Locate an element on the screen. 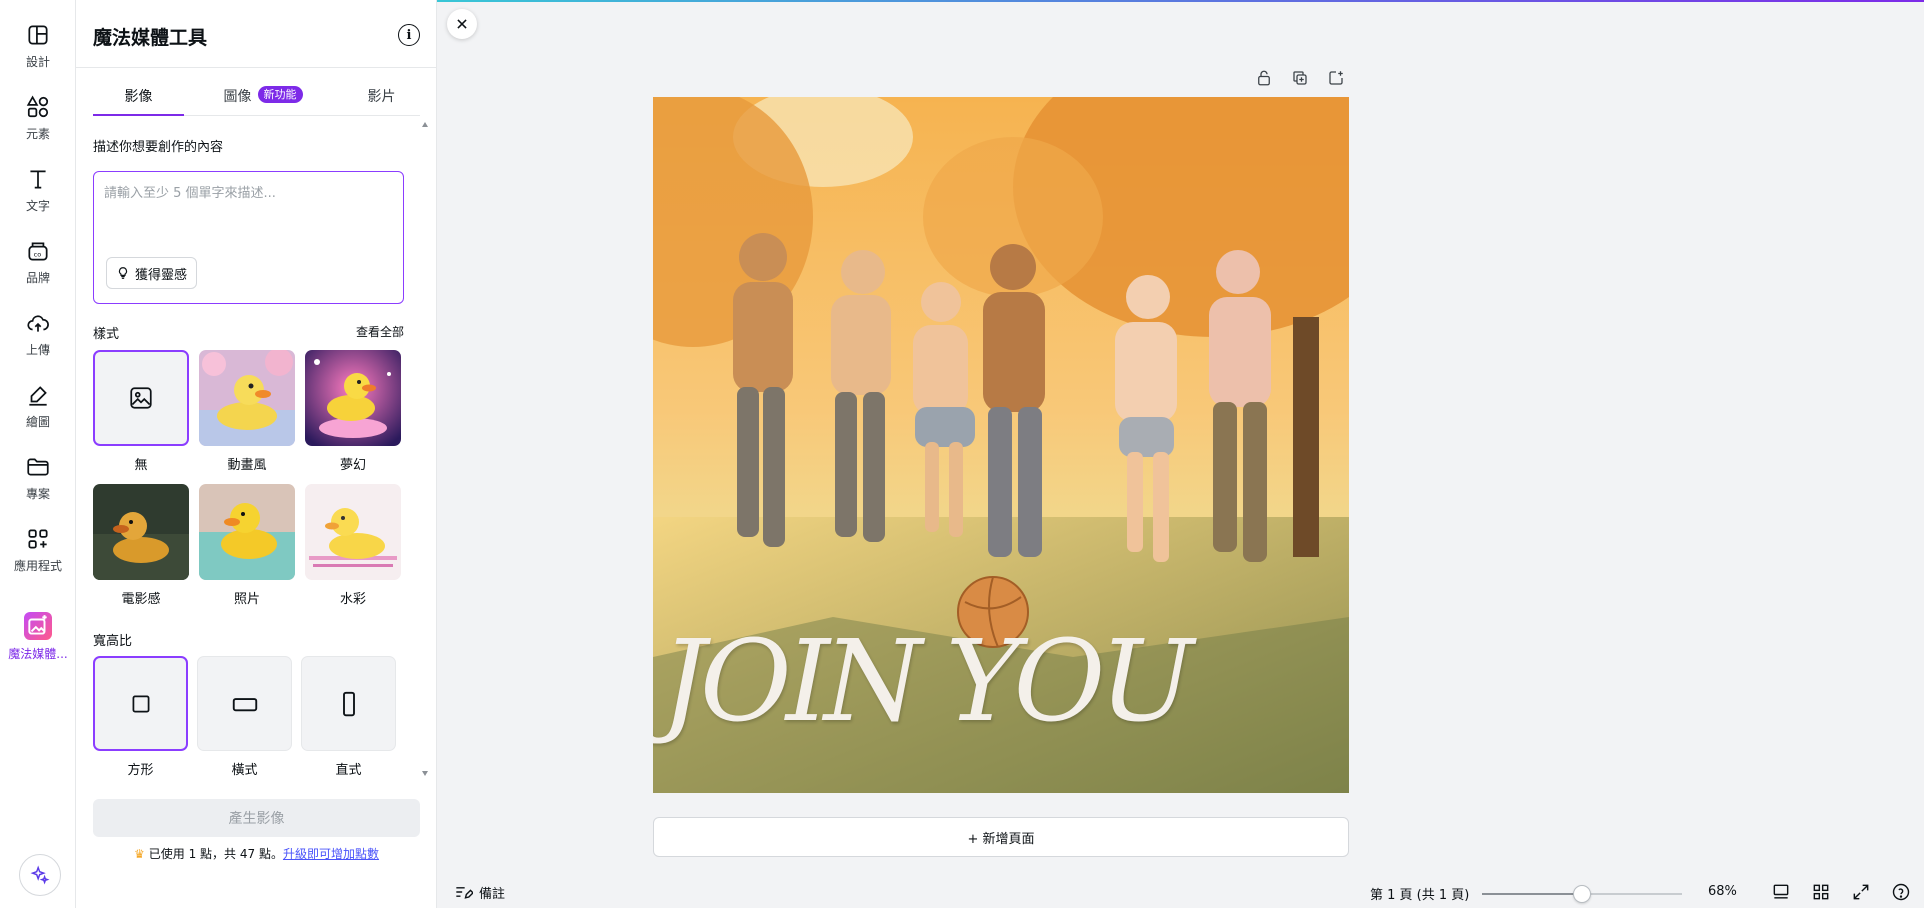 Image resolution: width=1924 pixels, height=908 pixels. style-thumb is located at coordinates (141, 398).